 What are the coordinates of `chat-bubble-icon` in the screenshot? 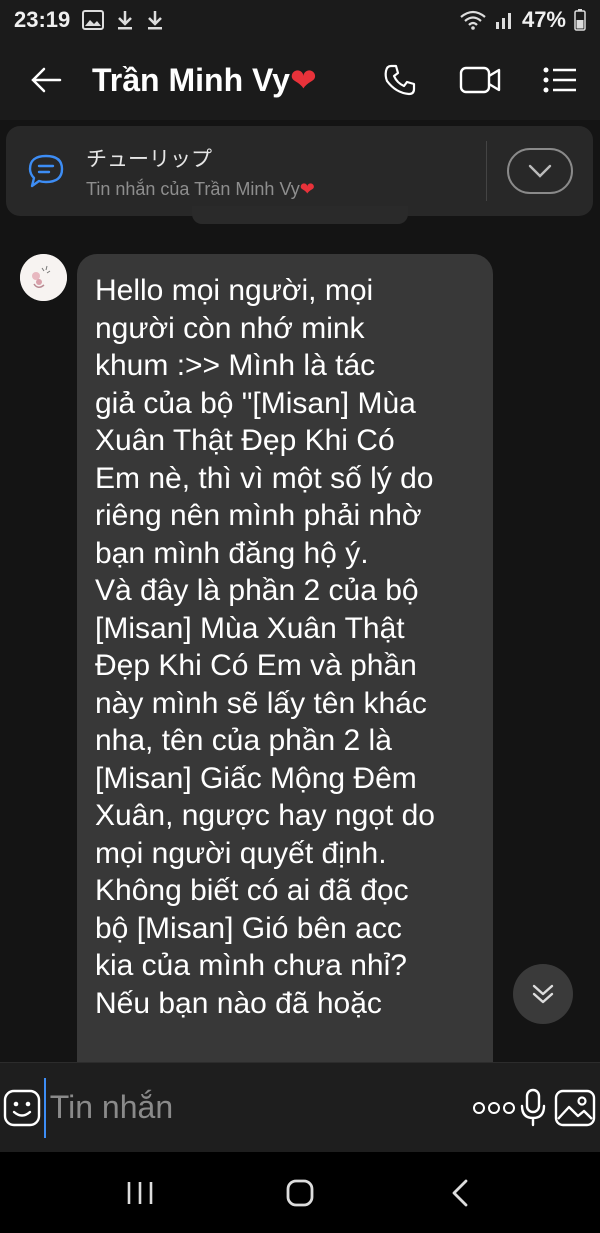 It's located at (46, 171).